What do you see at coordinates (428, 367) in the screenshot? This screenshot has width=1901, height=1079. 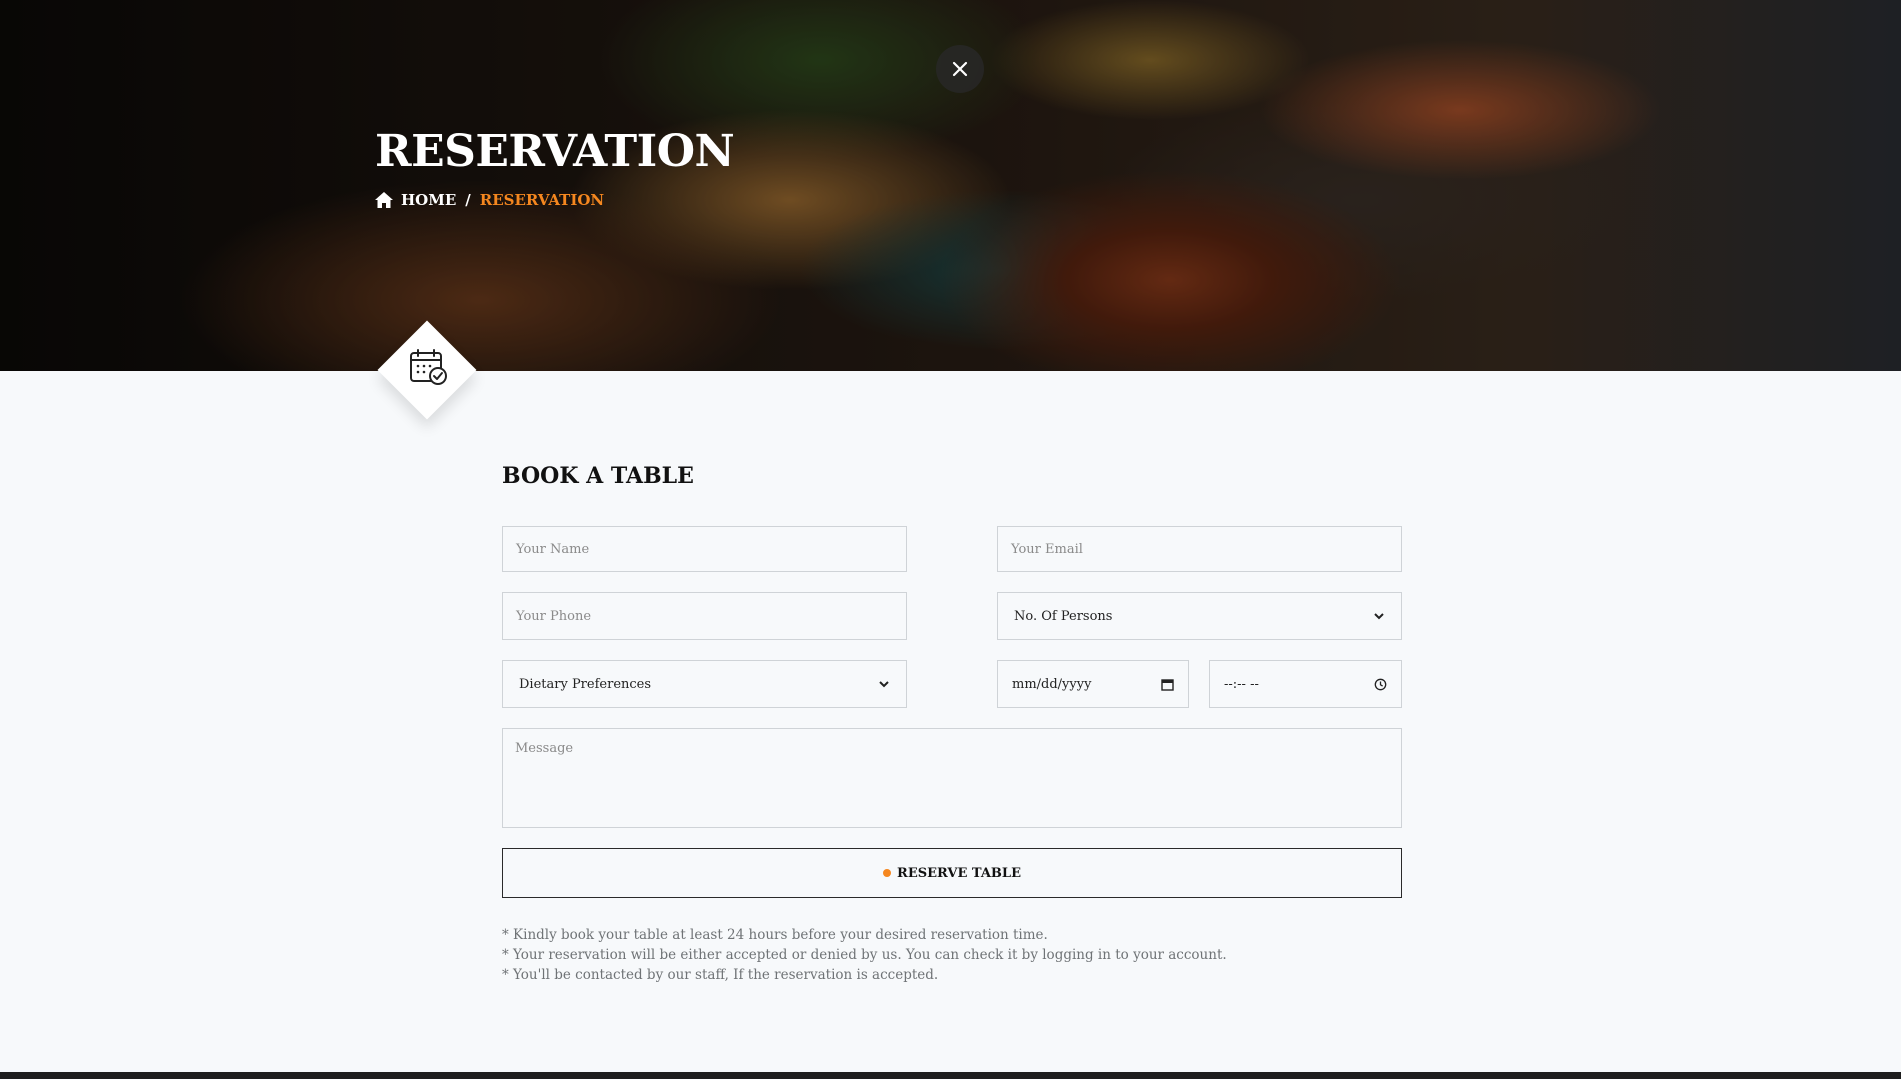 I see `calendar-check-icon` at bounding box center [428, 367].